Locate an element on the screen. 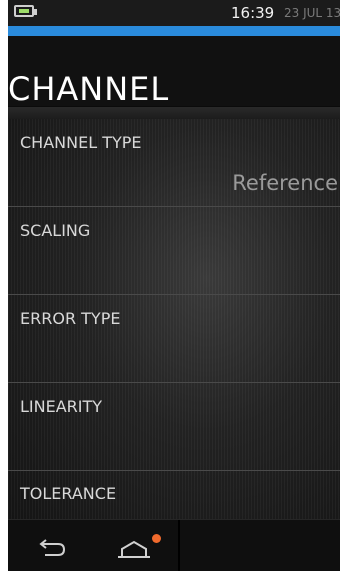 The height and width of the screenshot is (571, 342). menu-item-value: Reference is located at coordinates (285, 183).